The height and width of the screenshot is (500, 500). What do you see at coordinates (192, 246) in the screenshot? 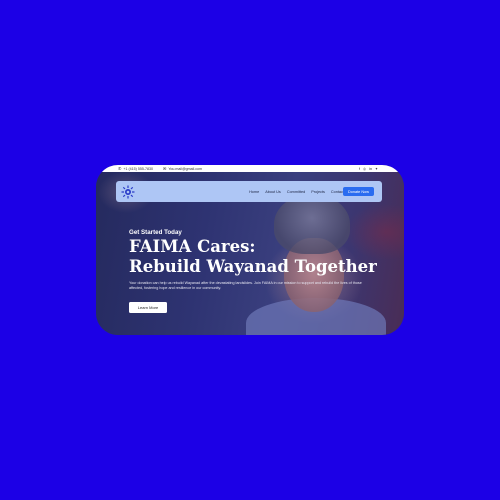
I see `hero-title-line-1: FAIMA Cares:` at bounding box center [192, 246].